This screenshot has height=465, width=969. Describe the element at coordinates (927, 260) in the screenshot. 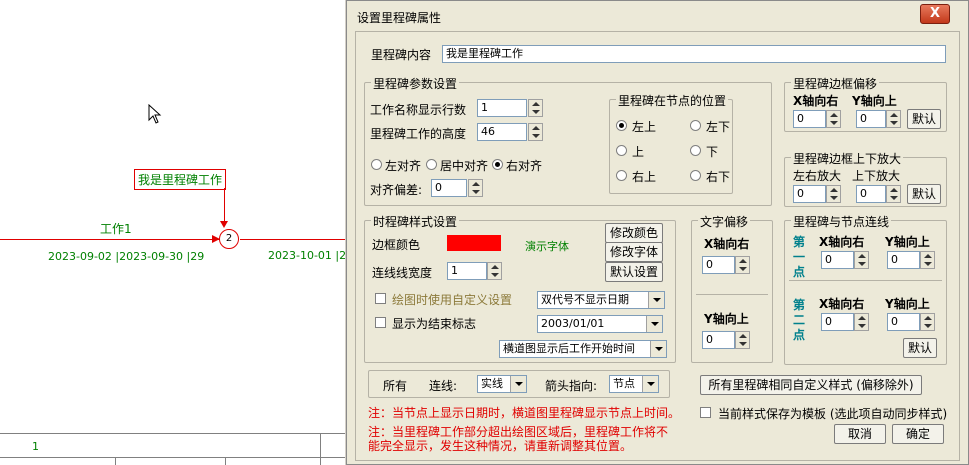

I see `p1-y-spinner` at that location.